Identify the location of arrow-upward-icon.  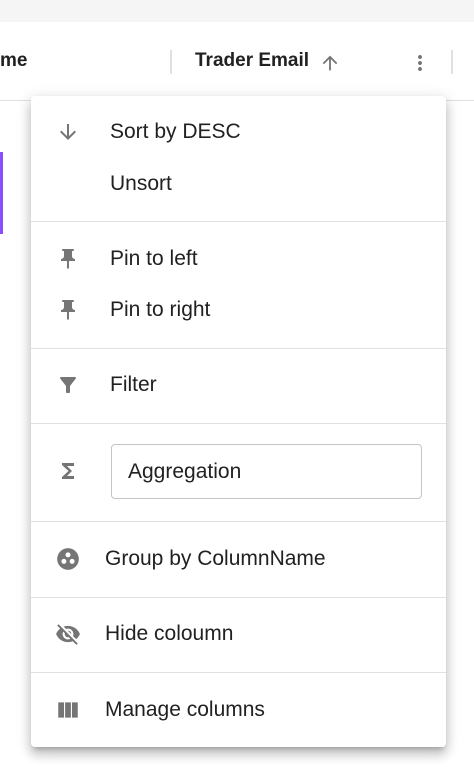
(330, 63).